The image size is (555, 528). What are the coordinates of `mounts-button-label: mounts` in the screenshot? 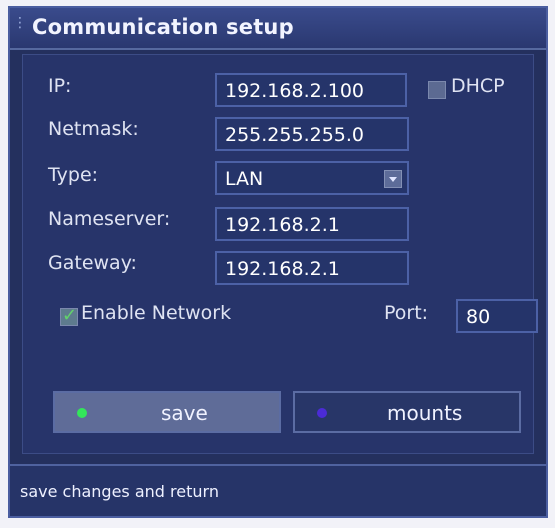 It's located at (425, 413).